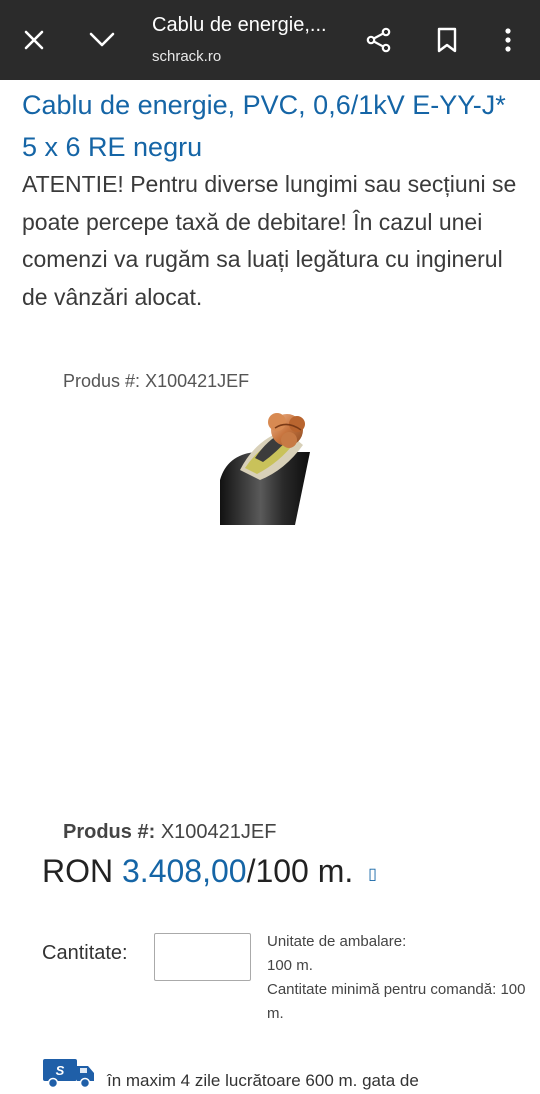  What do you see at coordinates (379, 40) in the screenshot?
I see `share-icon` at bounding box center [379, 40].